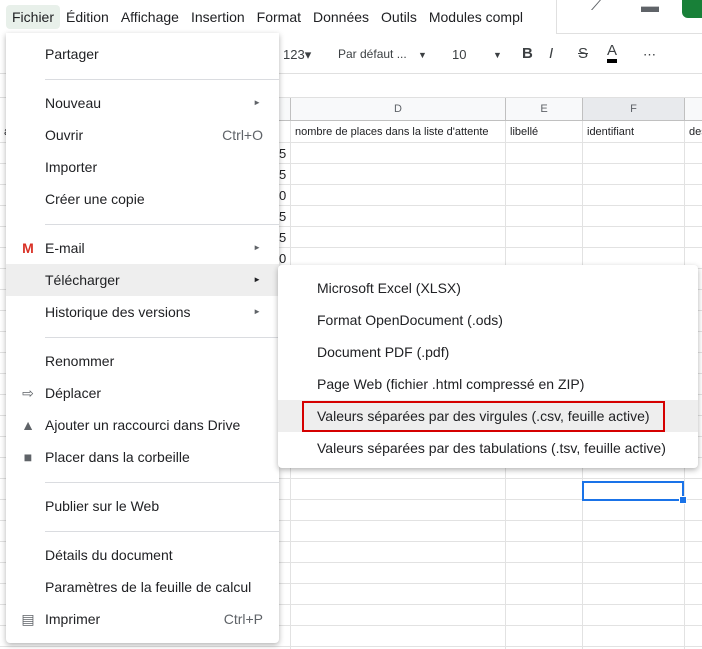  Describe the element at coordinates (82, 280) in the screenshot. I see `menu-item-label: Télécharger` at that location.